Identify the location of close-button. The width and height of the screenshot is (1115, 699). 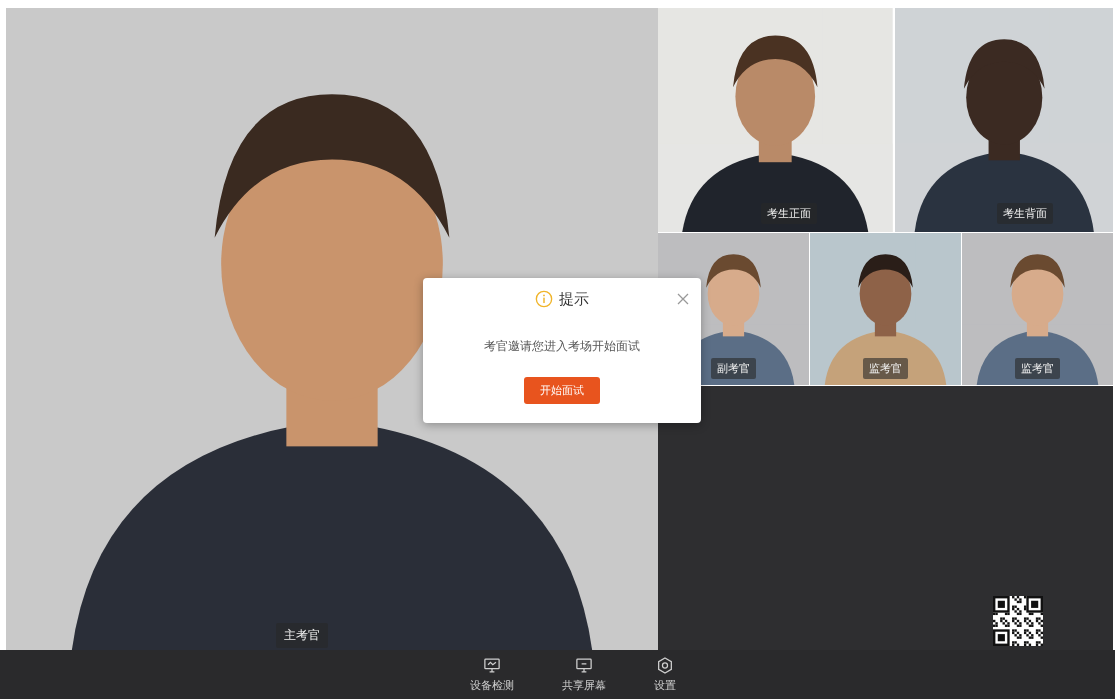
(683, 299).